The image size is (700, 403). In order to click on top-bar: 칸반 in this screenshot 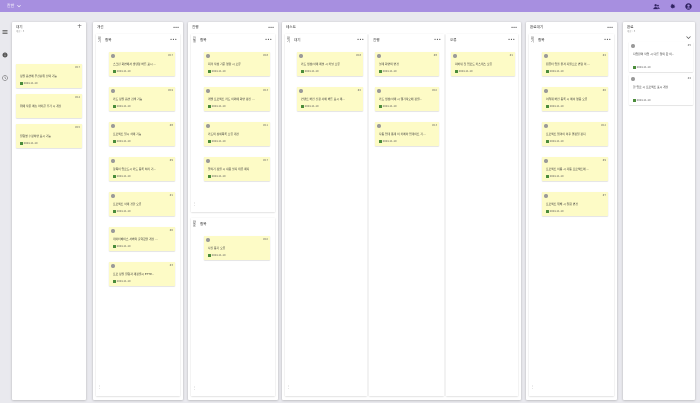, I will do `click(350, 6)`.